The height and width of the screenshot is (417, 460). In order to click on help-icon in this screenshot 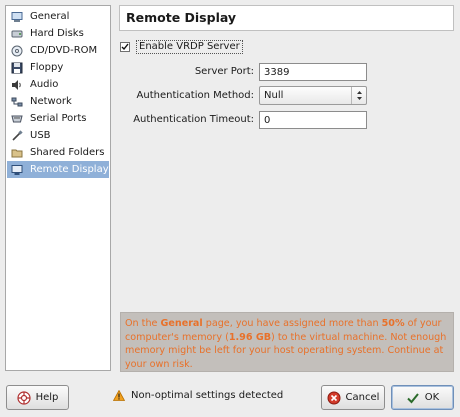, I will do `click(23, 397)`.